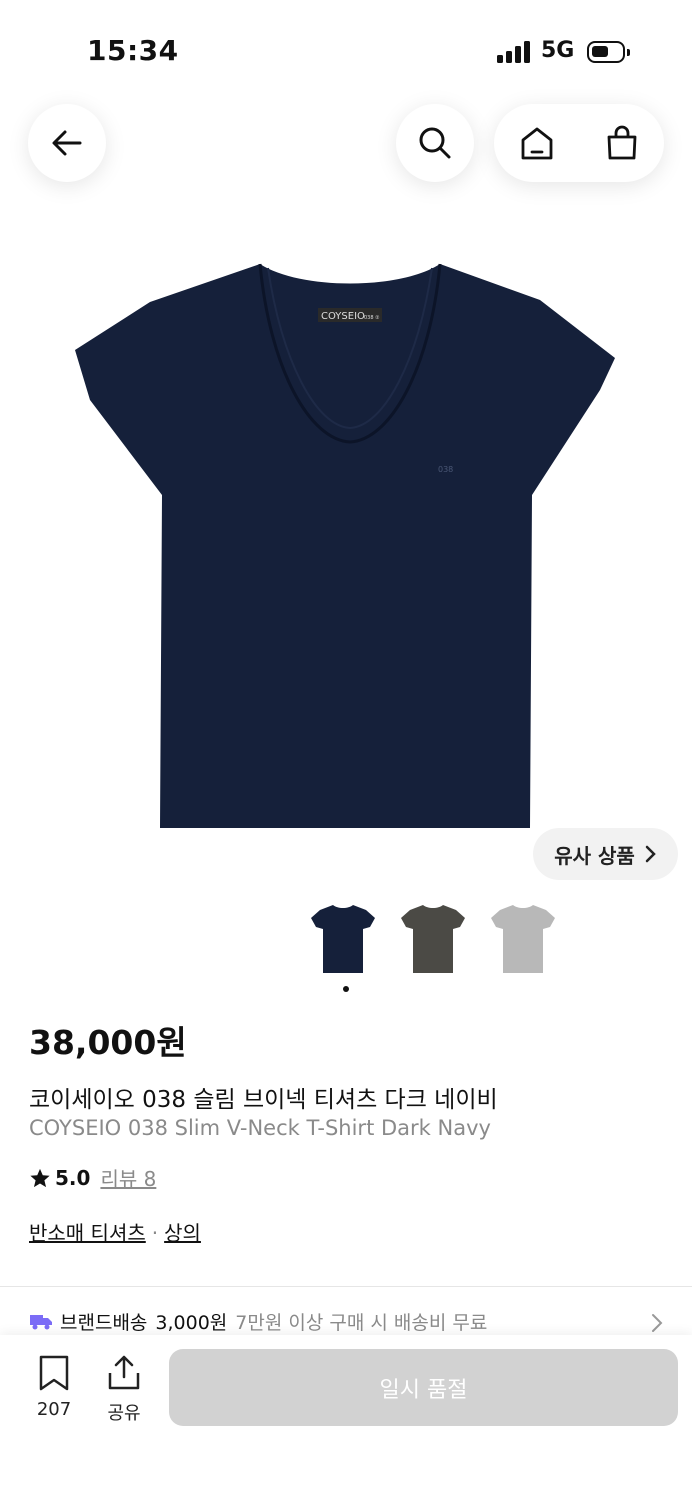 Image resolution: width=692 pixels, height=1500 pixels. What do you see at coordinates (108, 1042) in the screenshot?
I see `product-price: 38,000원` at bounding box center [108, 1042].